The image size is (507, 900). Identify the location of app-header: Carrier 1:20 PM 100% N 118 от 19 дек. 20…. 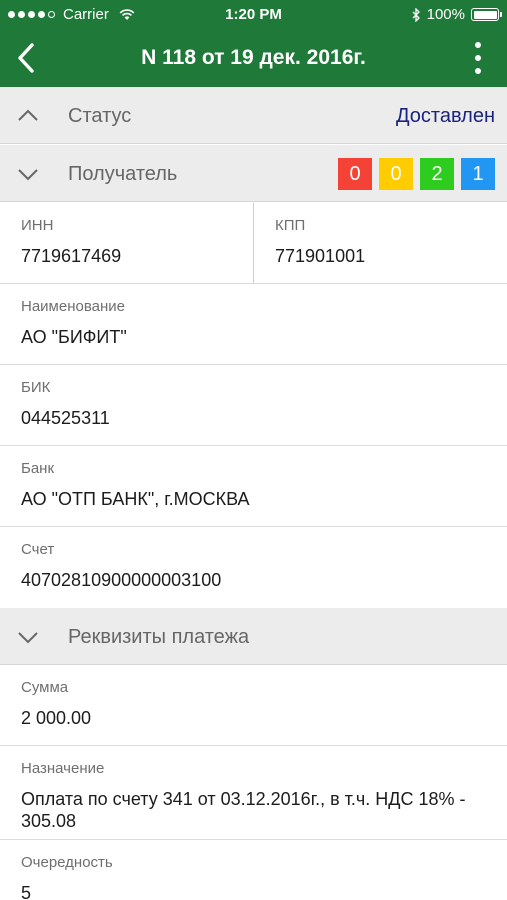
(253, 43).